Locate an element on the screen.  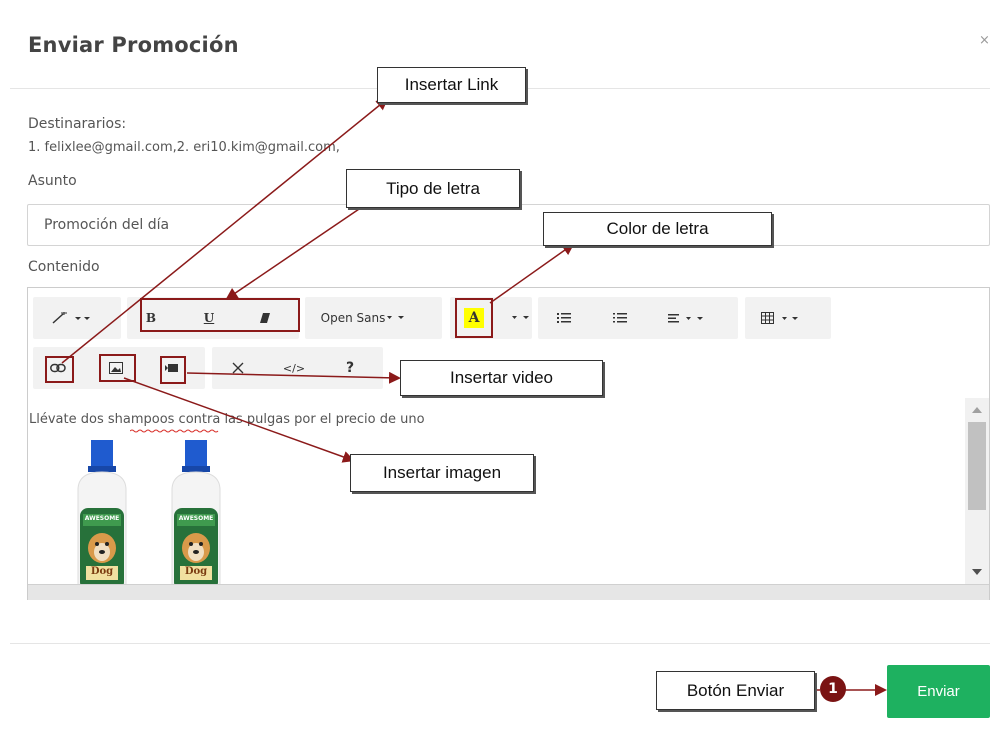
step-number-badge: 1 is located at coordinates (833, 689).